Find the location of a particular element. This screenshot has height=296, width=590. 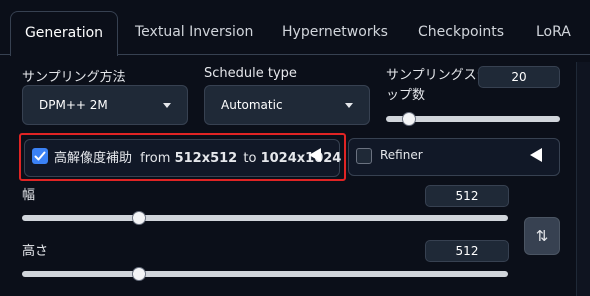

hires-fix-from-text: from is located at coordinates (155, 158).